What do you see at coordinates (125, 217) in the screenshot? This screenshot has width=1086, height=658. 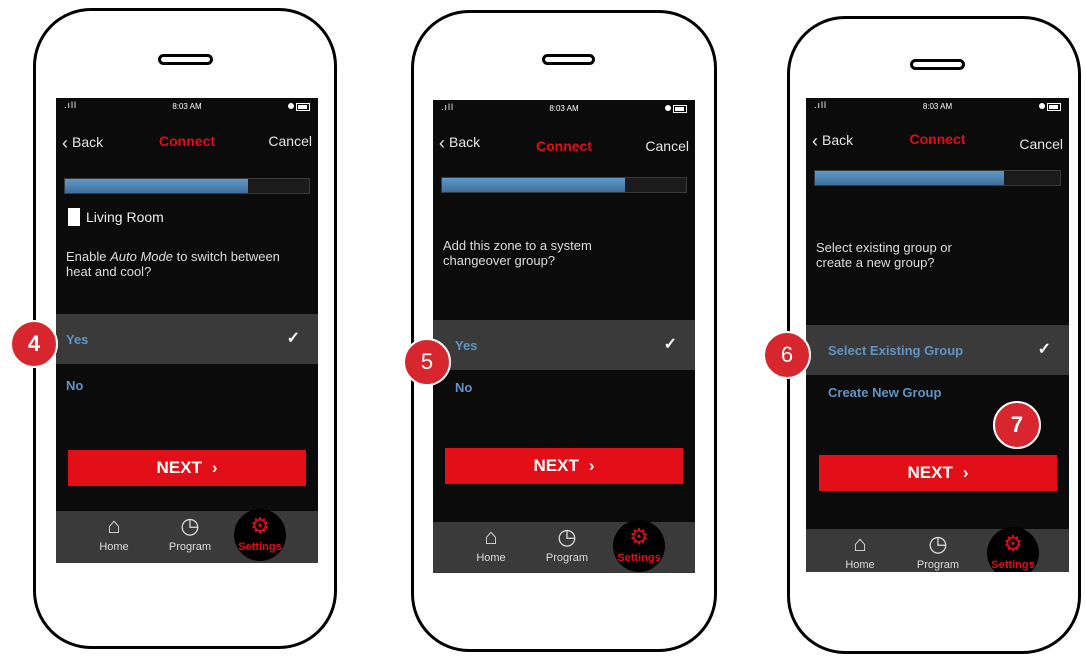 I see `room-name: Living Room` at bounding box center [125, 217].